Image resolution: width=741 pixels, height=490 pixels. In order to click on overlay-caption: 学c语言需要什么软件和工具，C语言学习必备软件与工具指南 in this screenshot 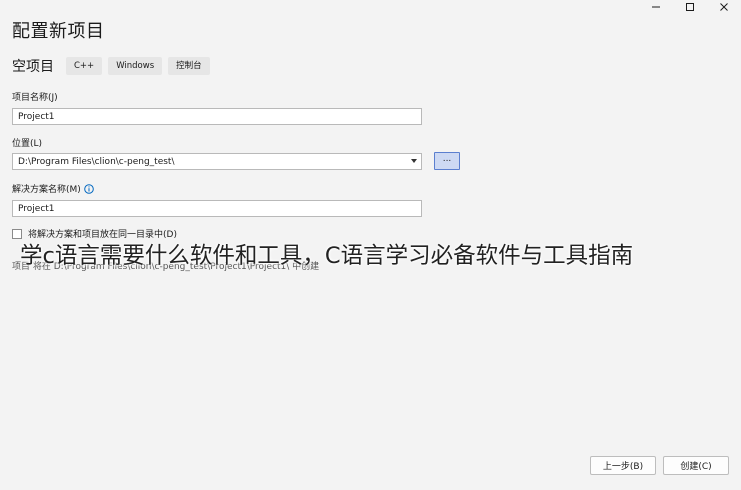, I will do `click(327, 256)`.